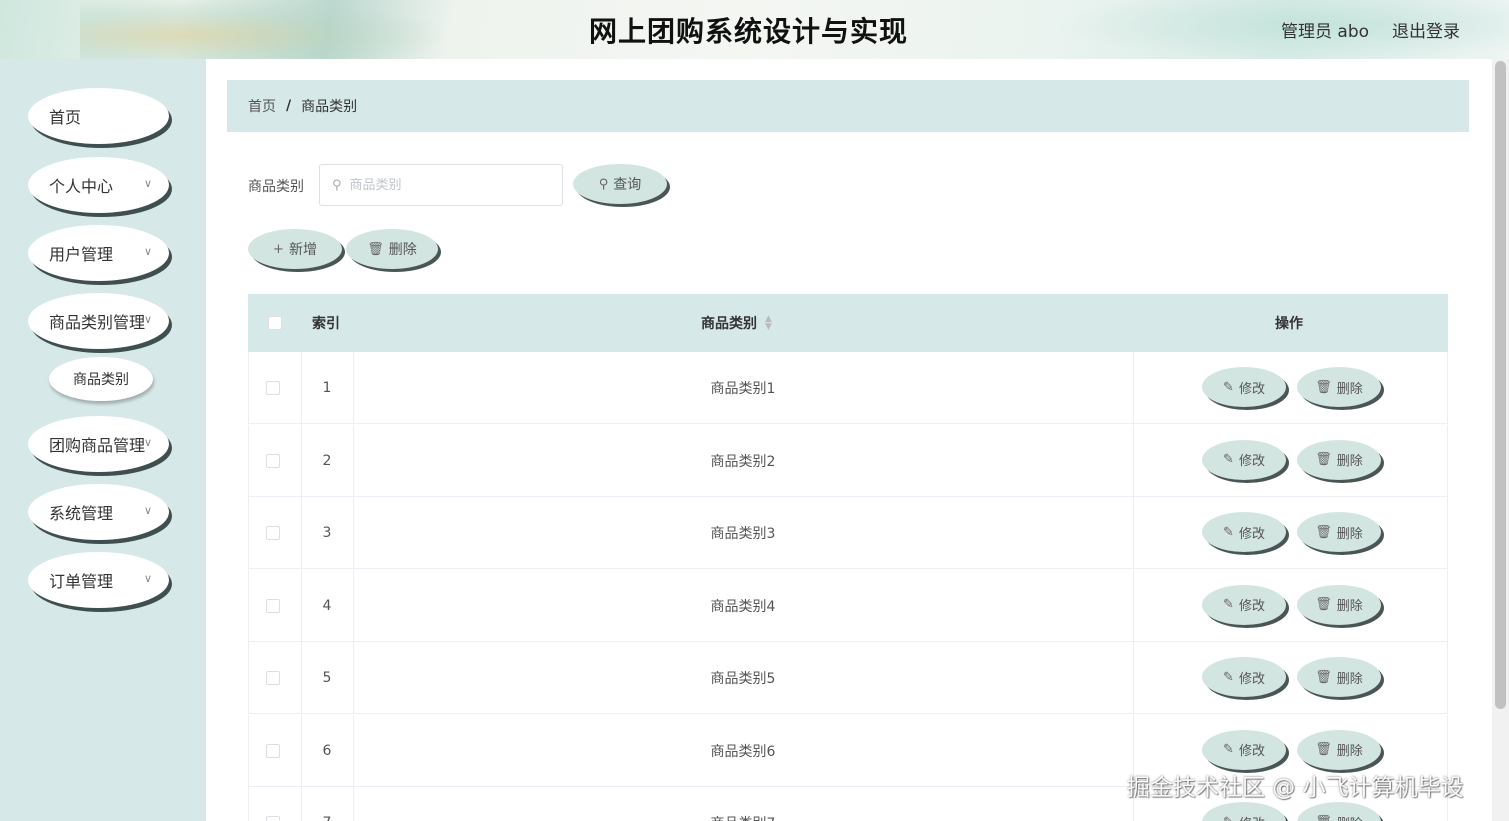 This screenshot has width=1509, height=821. I want to click on sidebar-item-profile: 个人中心 ∨, so click(98, 185).